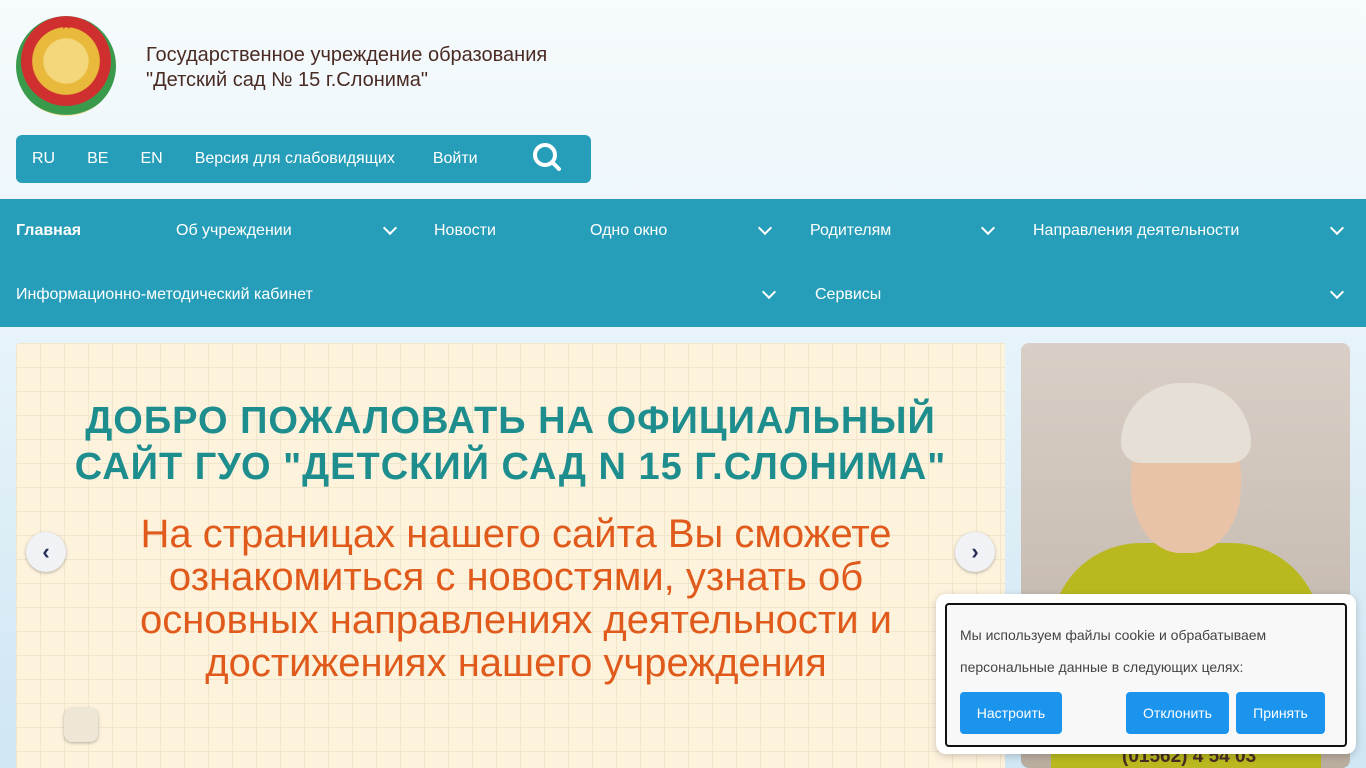  I want to click on org-line2: "Детский сад № 15 г.Слонима", so click(287, 80).